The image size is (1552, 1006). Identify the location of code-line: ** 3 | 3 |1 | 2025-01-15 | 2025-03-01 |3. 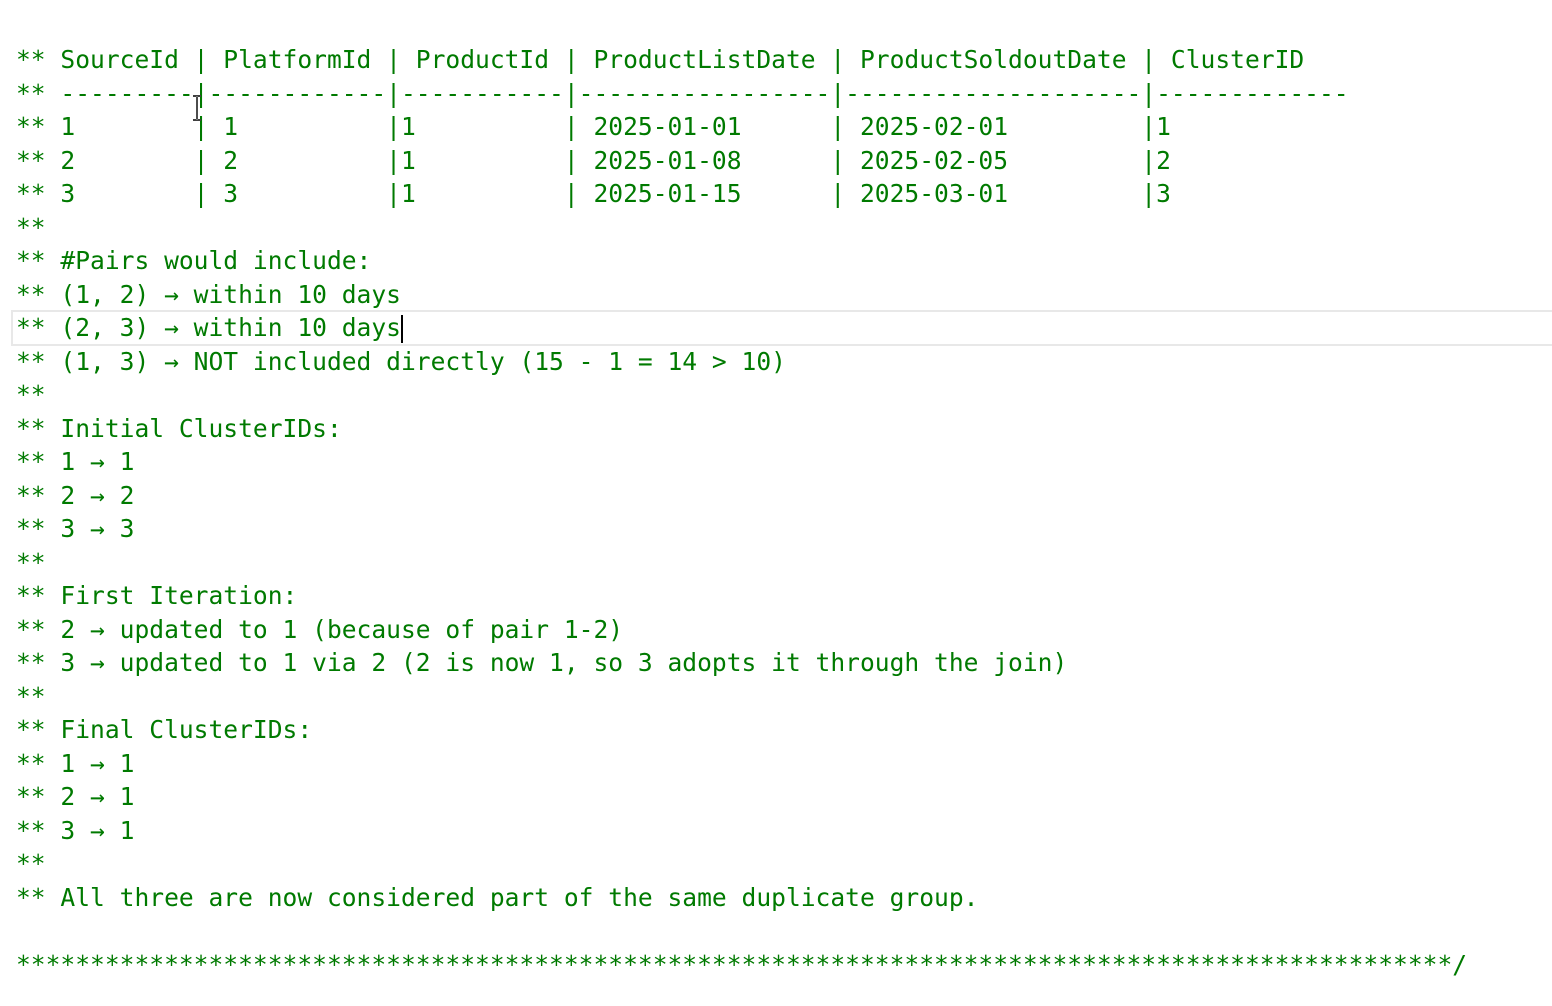
(784, 194).